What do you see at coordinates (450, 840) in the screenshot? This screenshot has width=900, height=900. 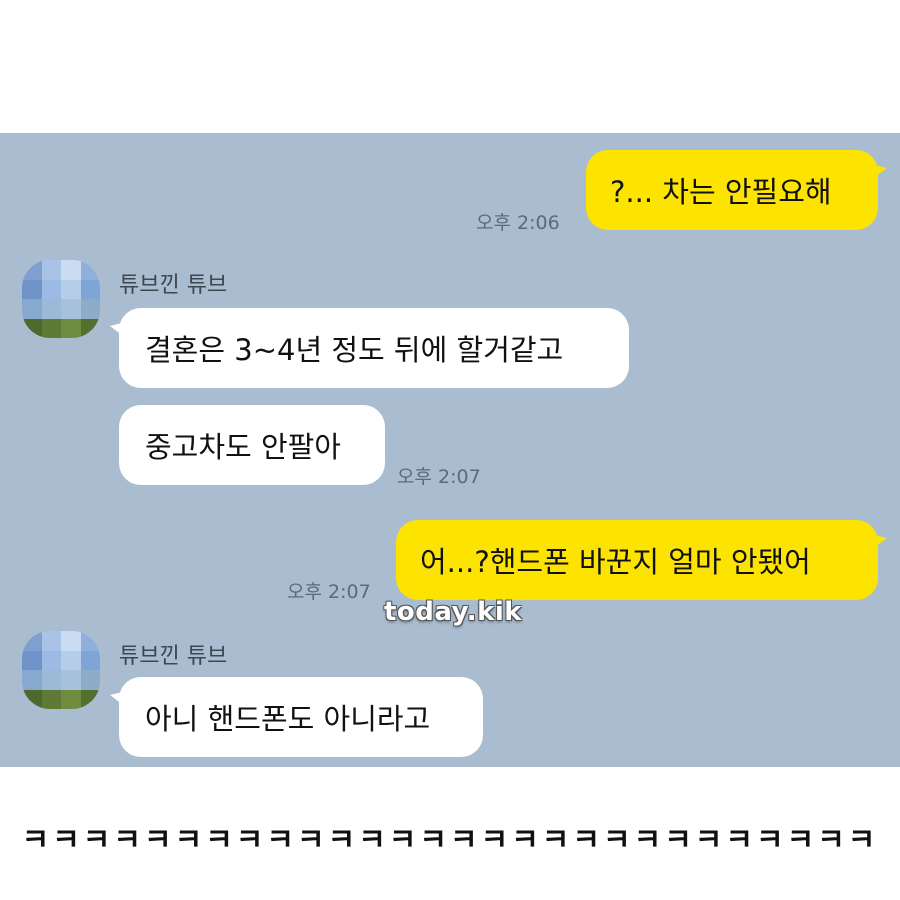 I see `caption-text: ㅋㅋㅋㅋㅋㅋㅋㅋㅋㅋㅋㅋㅋㅋㅋㅋㅋㅋㅋㅋㅋㅋㅋㅋㅋㅋㅋㅋ` at bounding box center [450, 840].